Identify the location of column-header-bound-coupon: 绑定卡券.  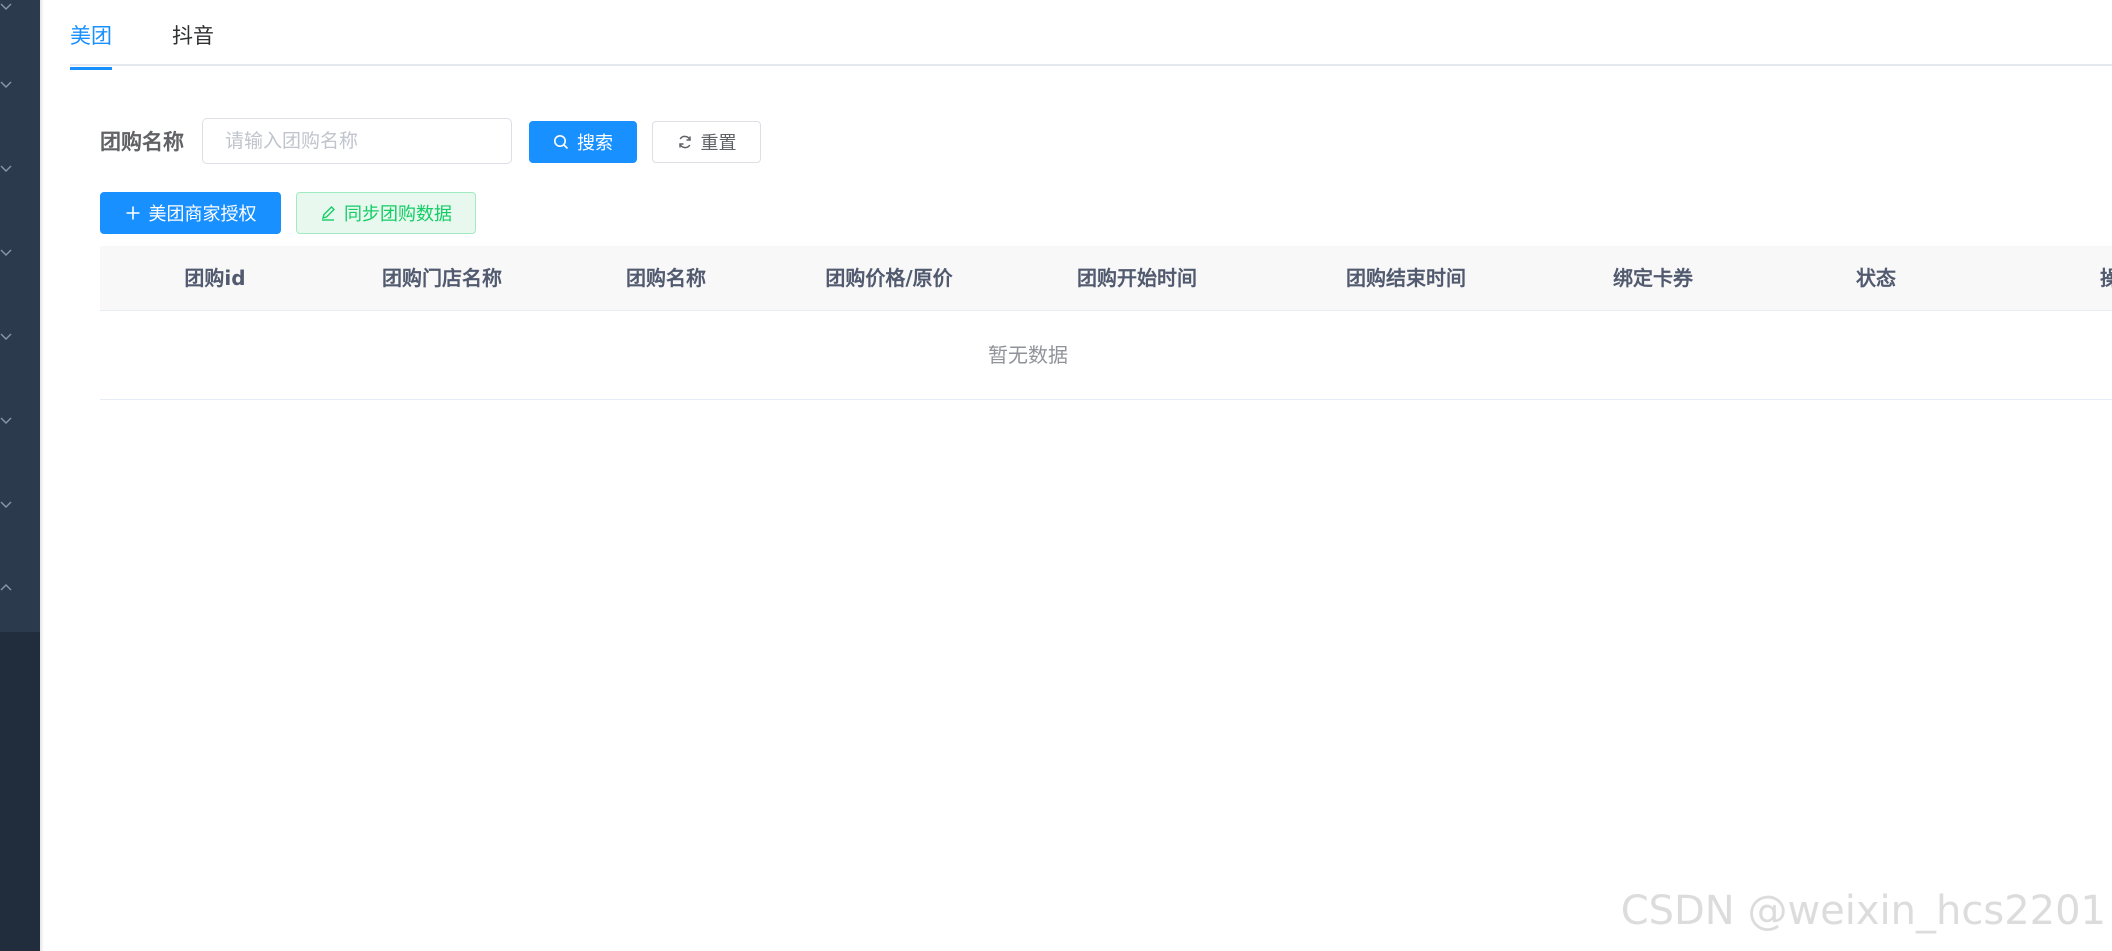
(1653, 278).